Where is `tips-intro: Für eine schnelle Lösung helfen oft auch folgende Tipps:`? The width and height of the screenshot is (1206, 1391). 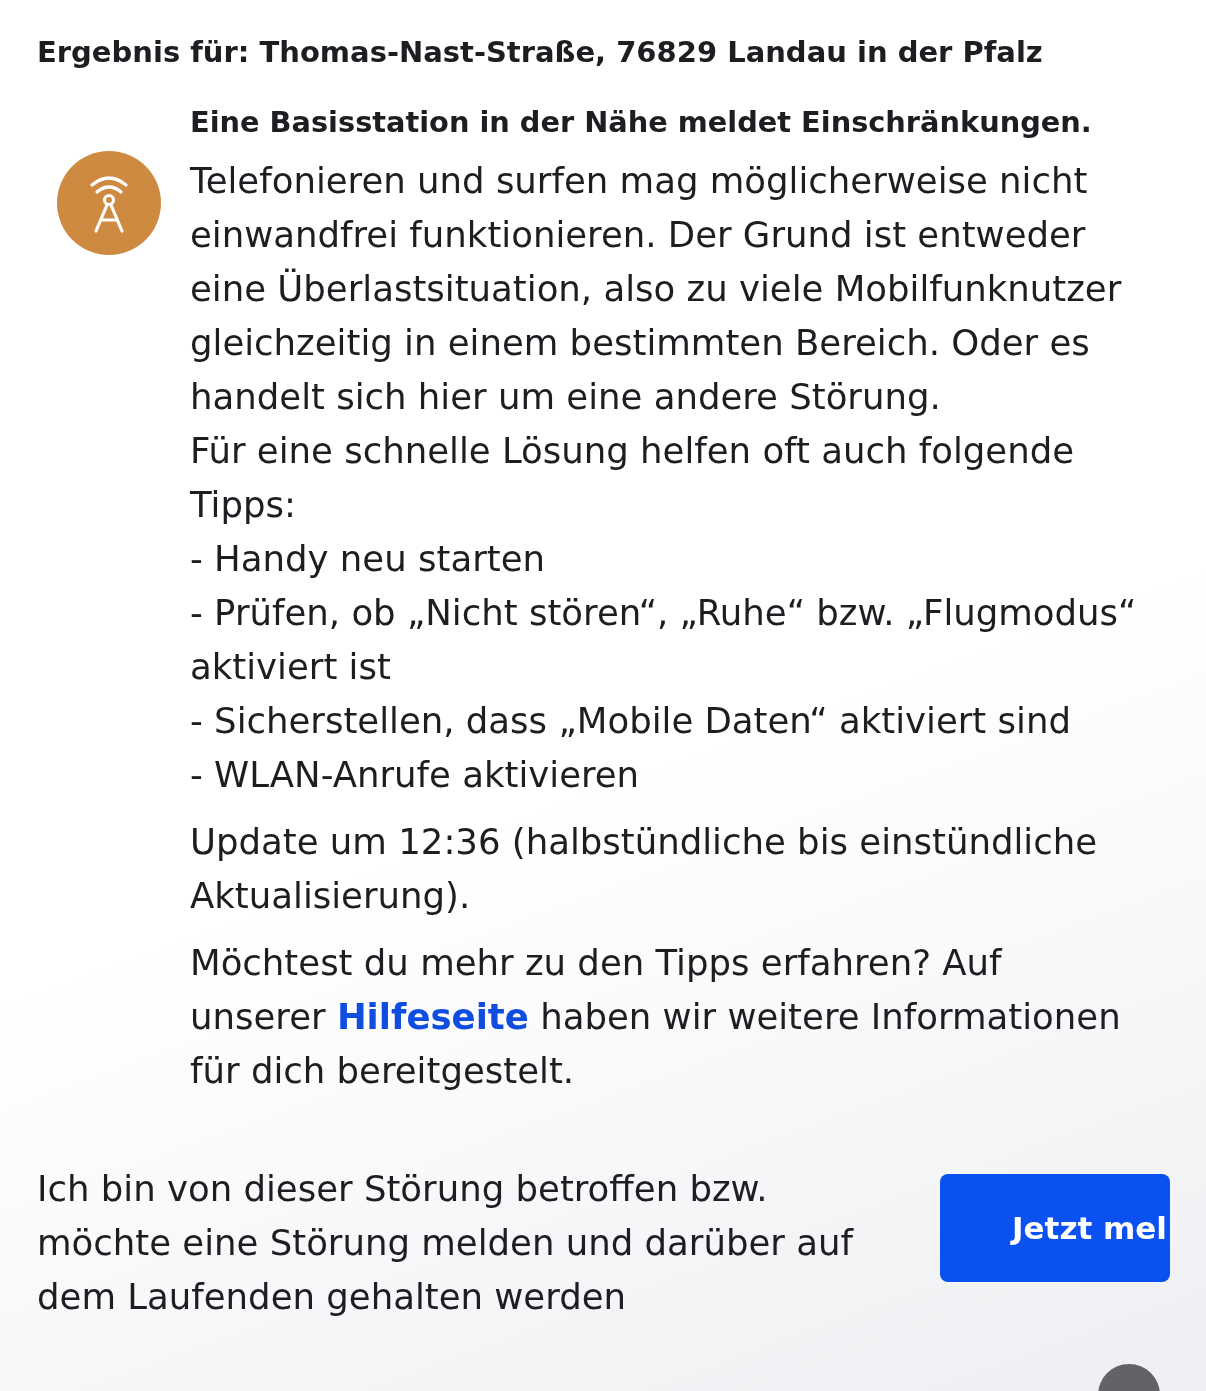
tips-intro: Für eine schnelle Lösung helfen oft auch folgende Tipps: is located at coordinates (633, 478).